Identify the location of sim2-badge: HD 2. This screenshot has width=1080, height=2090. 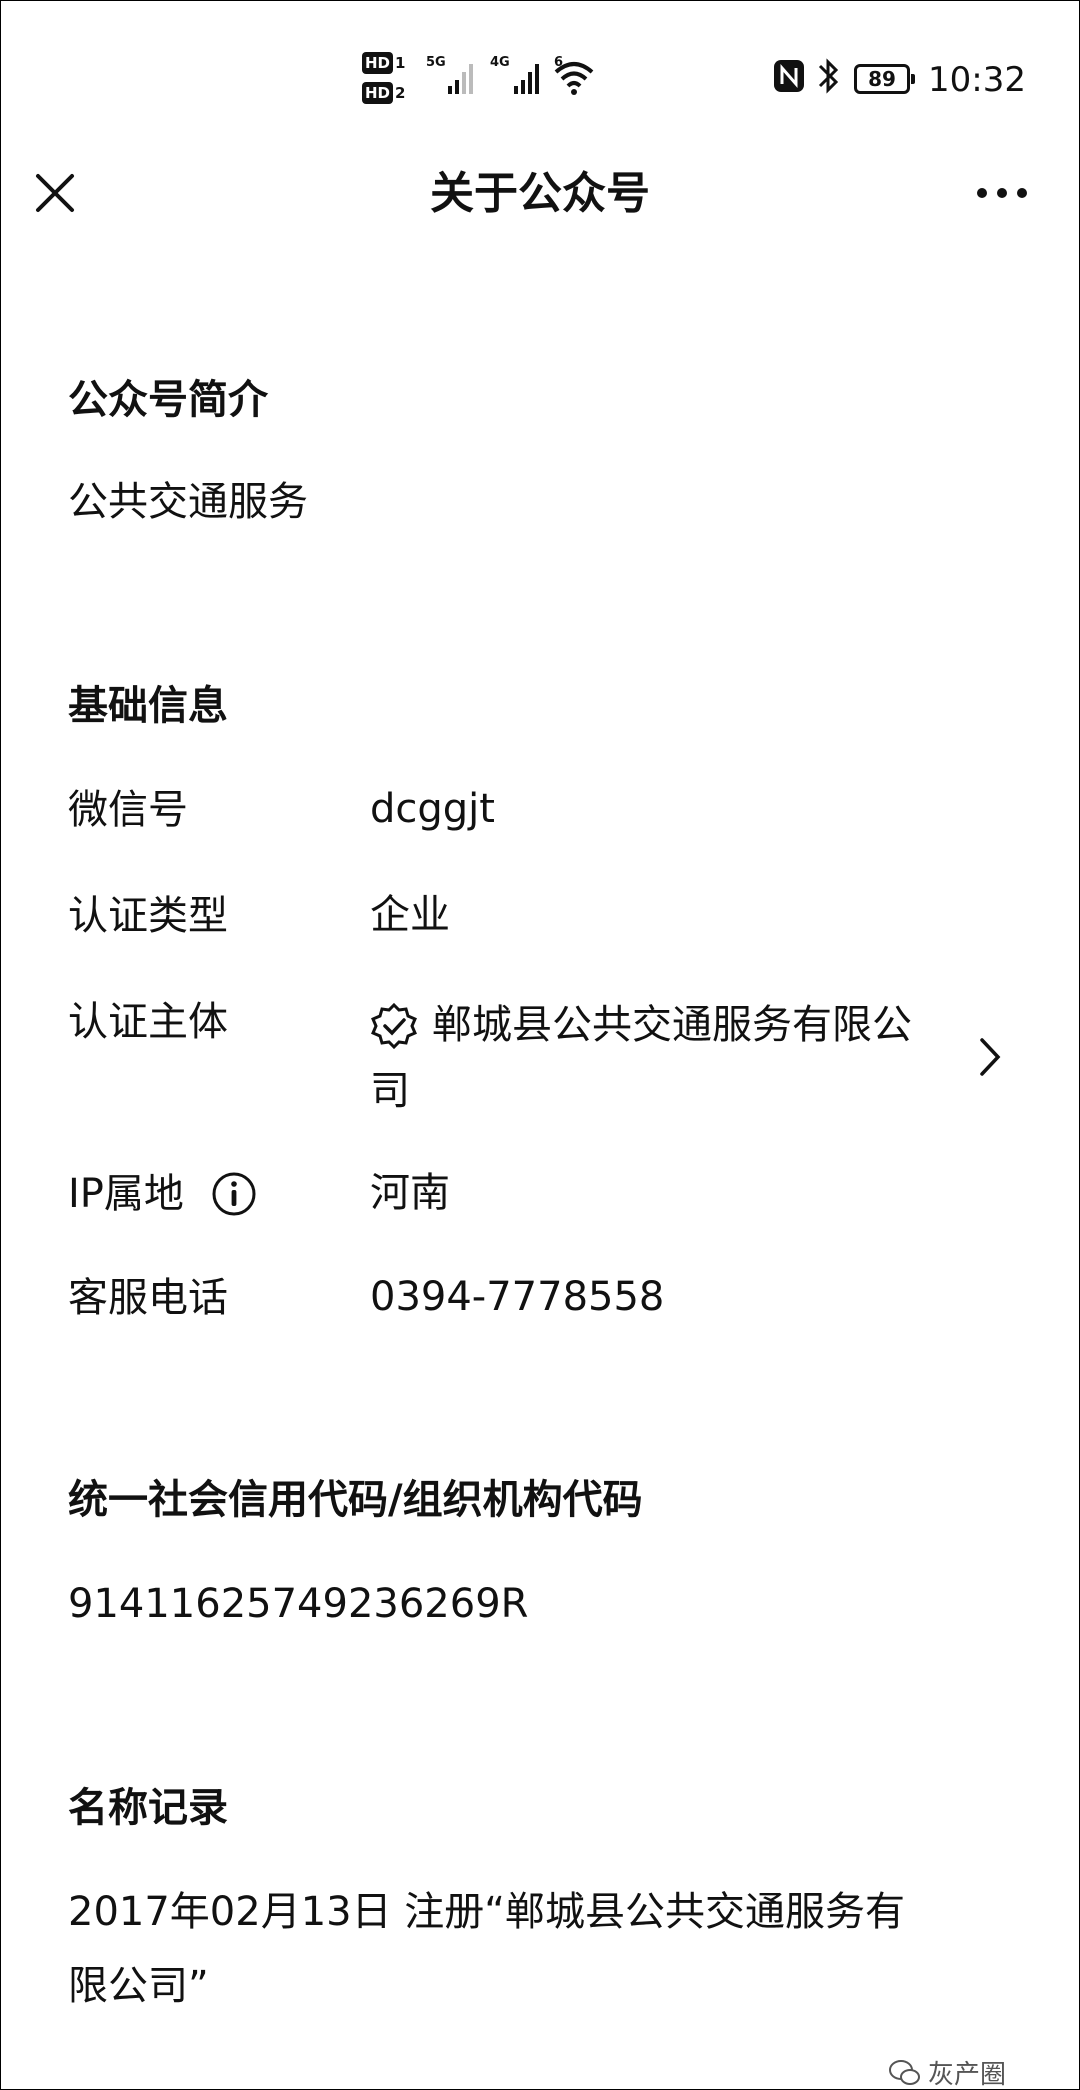
(387, 93).